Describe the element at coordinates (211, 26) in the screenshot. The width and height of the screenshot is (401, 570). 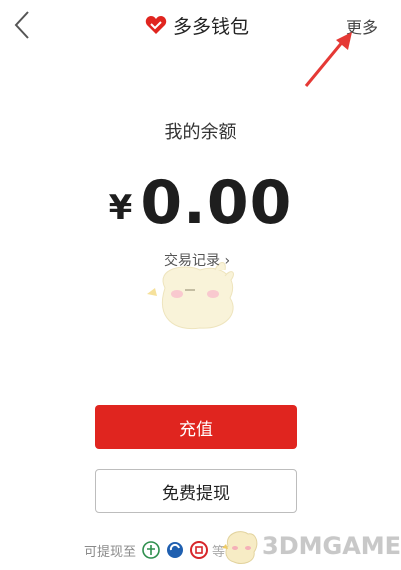
I see `page-title: 多多钱包` at that location.